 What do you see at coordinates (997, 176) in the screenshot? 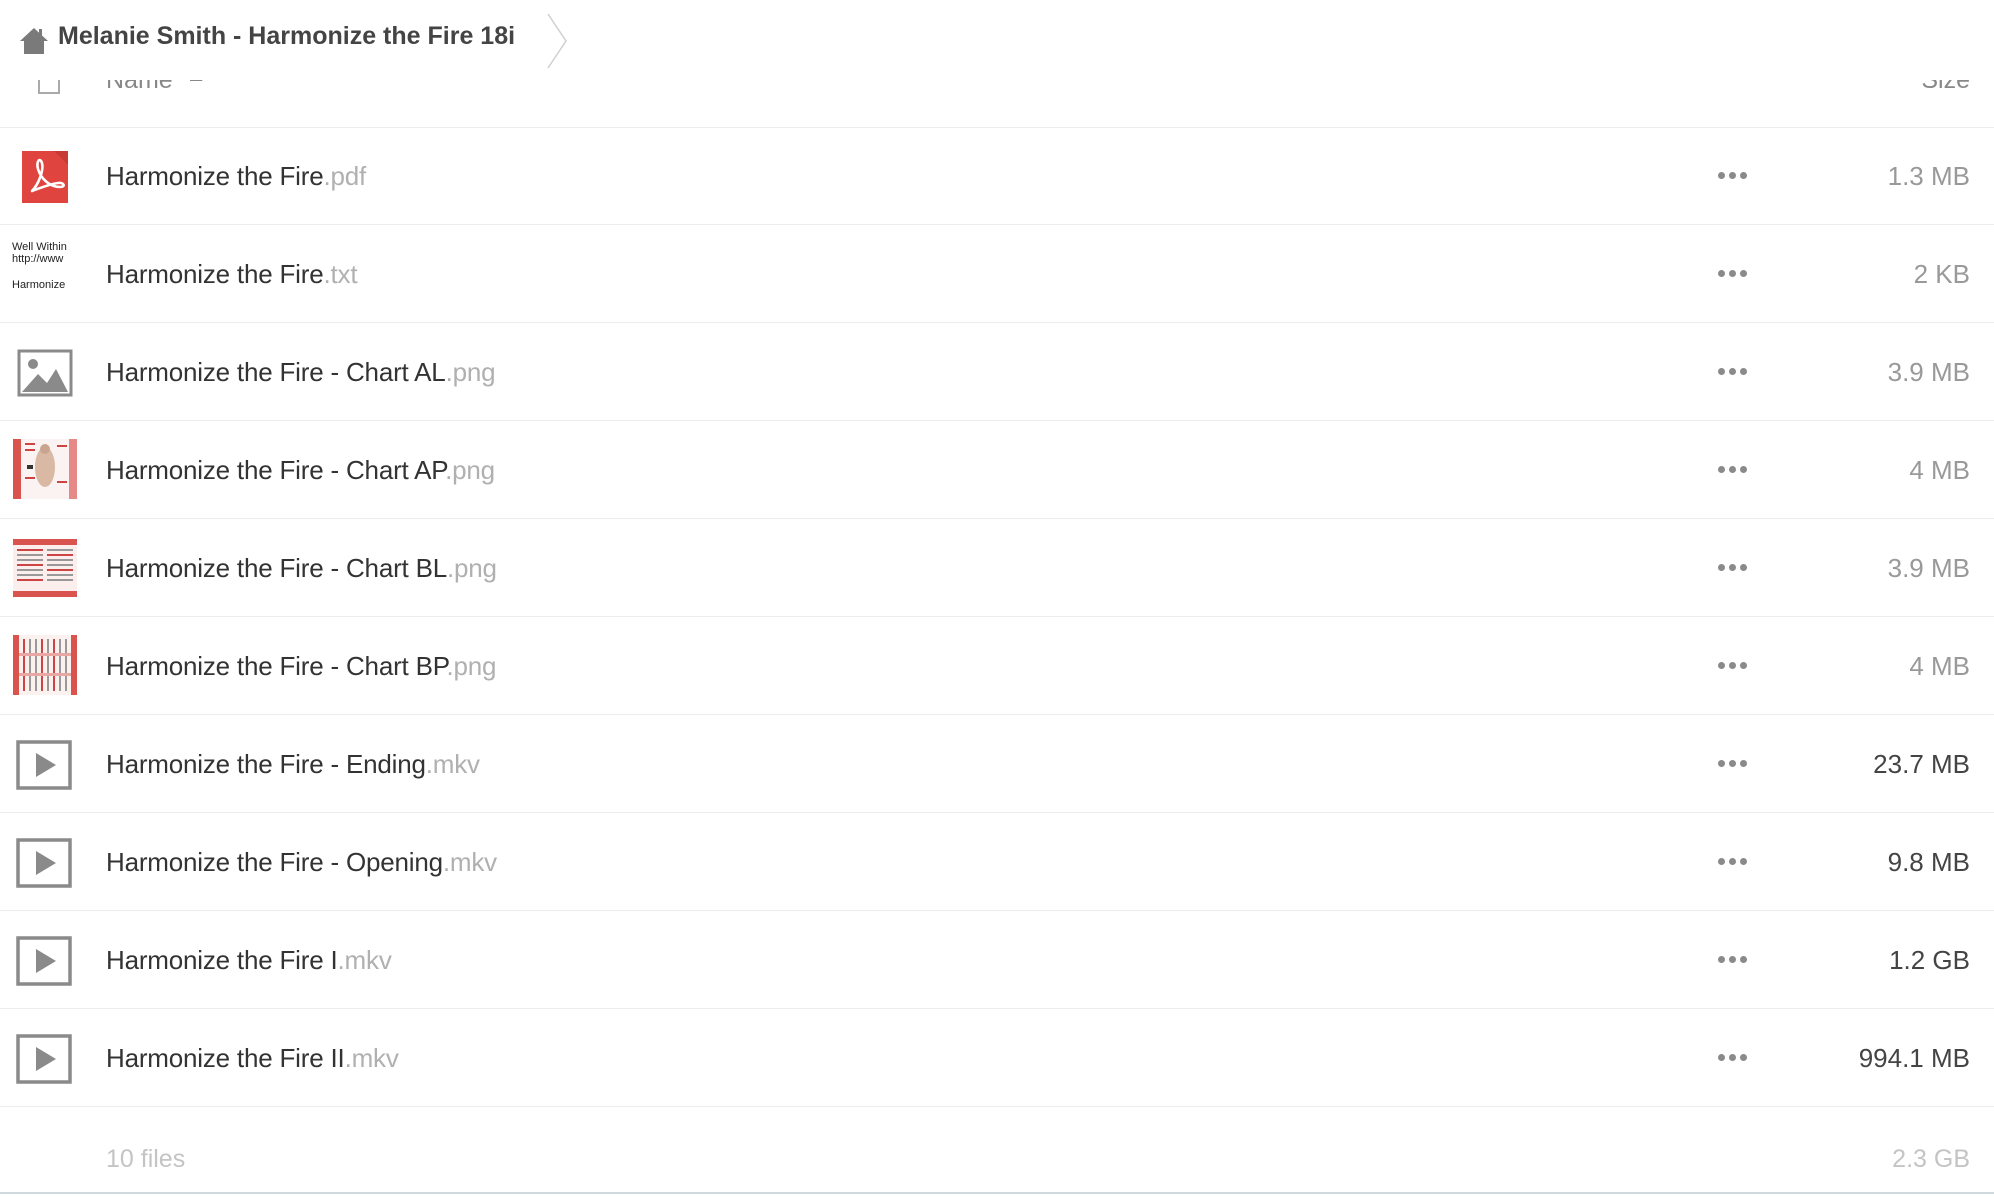
I see `file-row: Harmonize the Fire.pdf 1.3 MB` at bounding box center [997, 176].